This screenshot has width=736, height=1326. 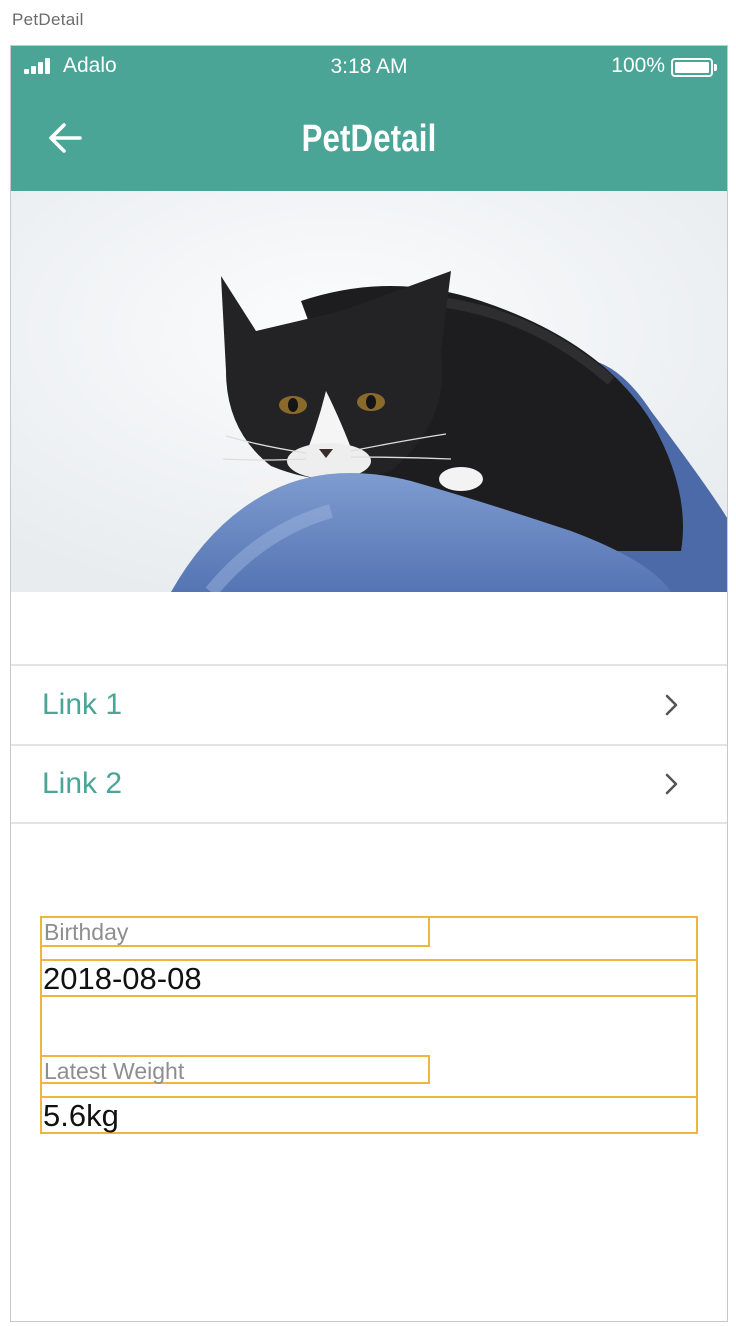 I want to click on birthday-value: 2018-08-08, so click(x=369, y=978).